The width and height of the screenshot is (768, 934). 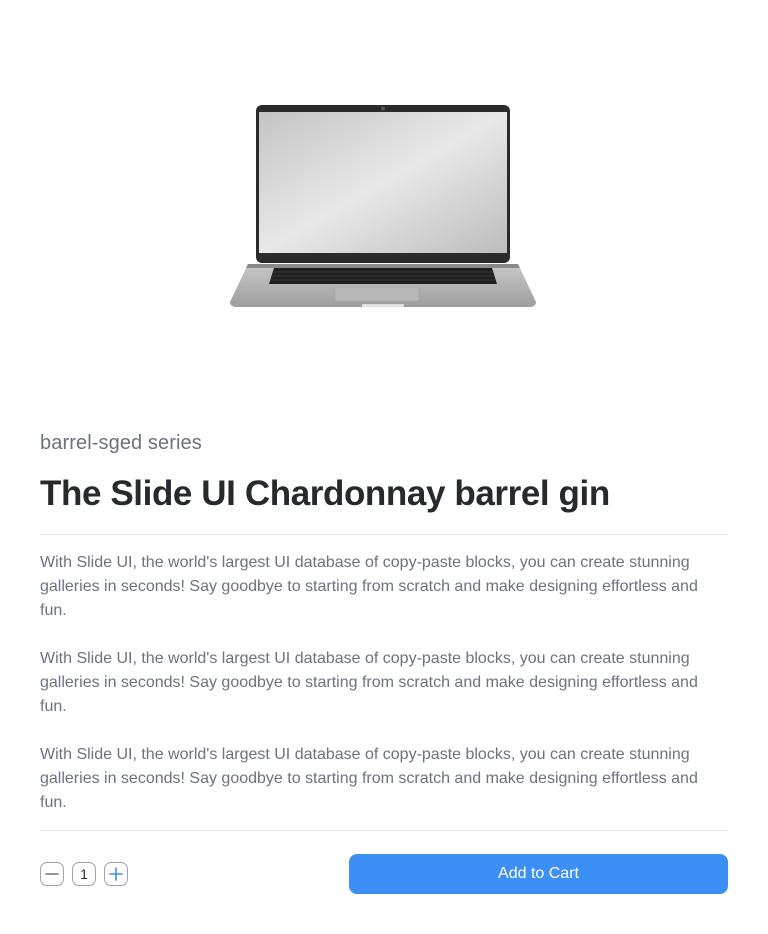 I want to click on plus-icon, so click(x=116, y=874).